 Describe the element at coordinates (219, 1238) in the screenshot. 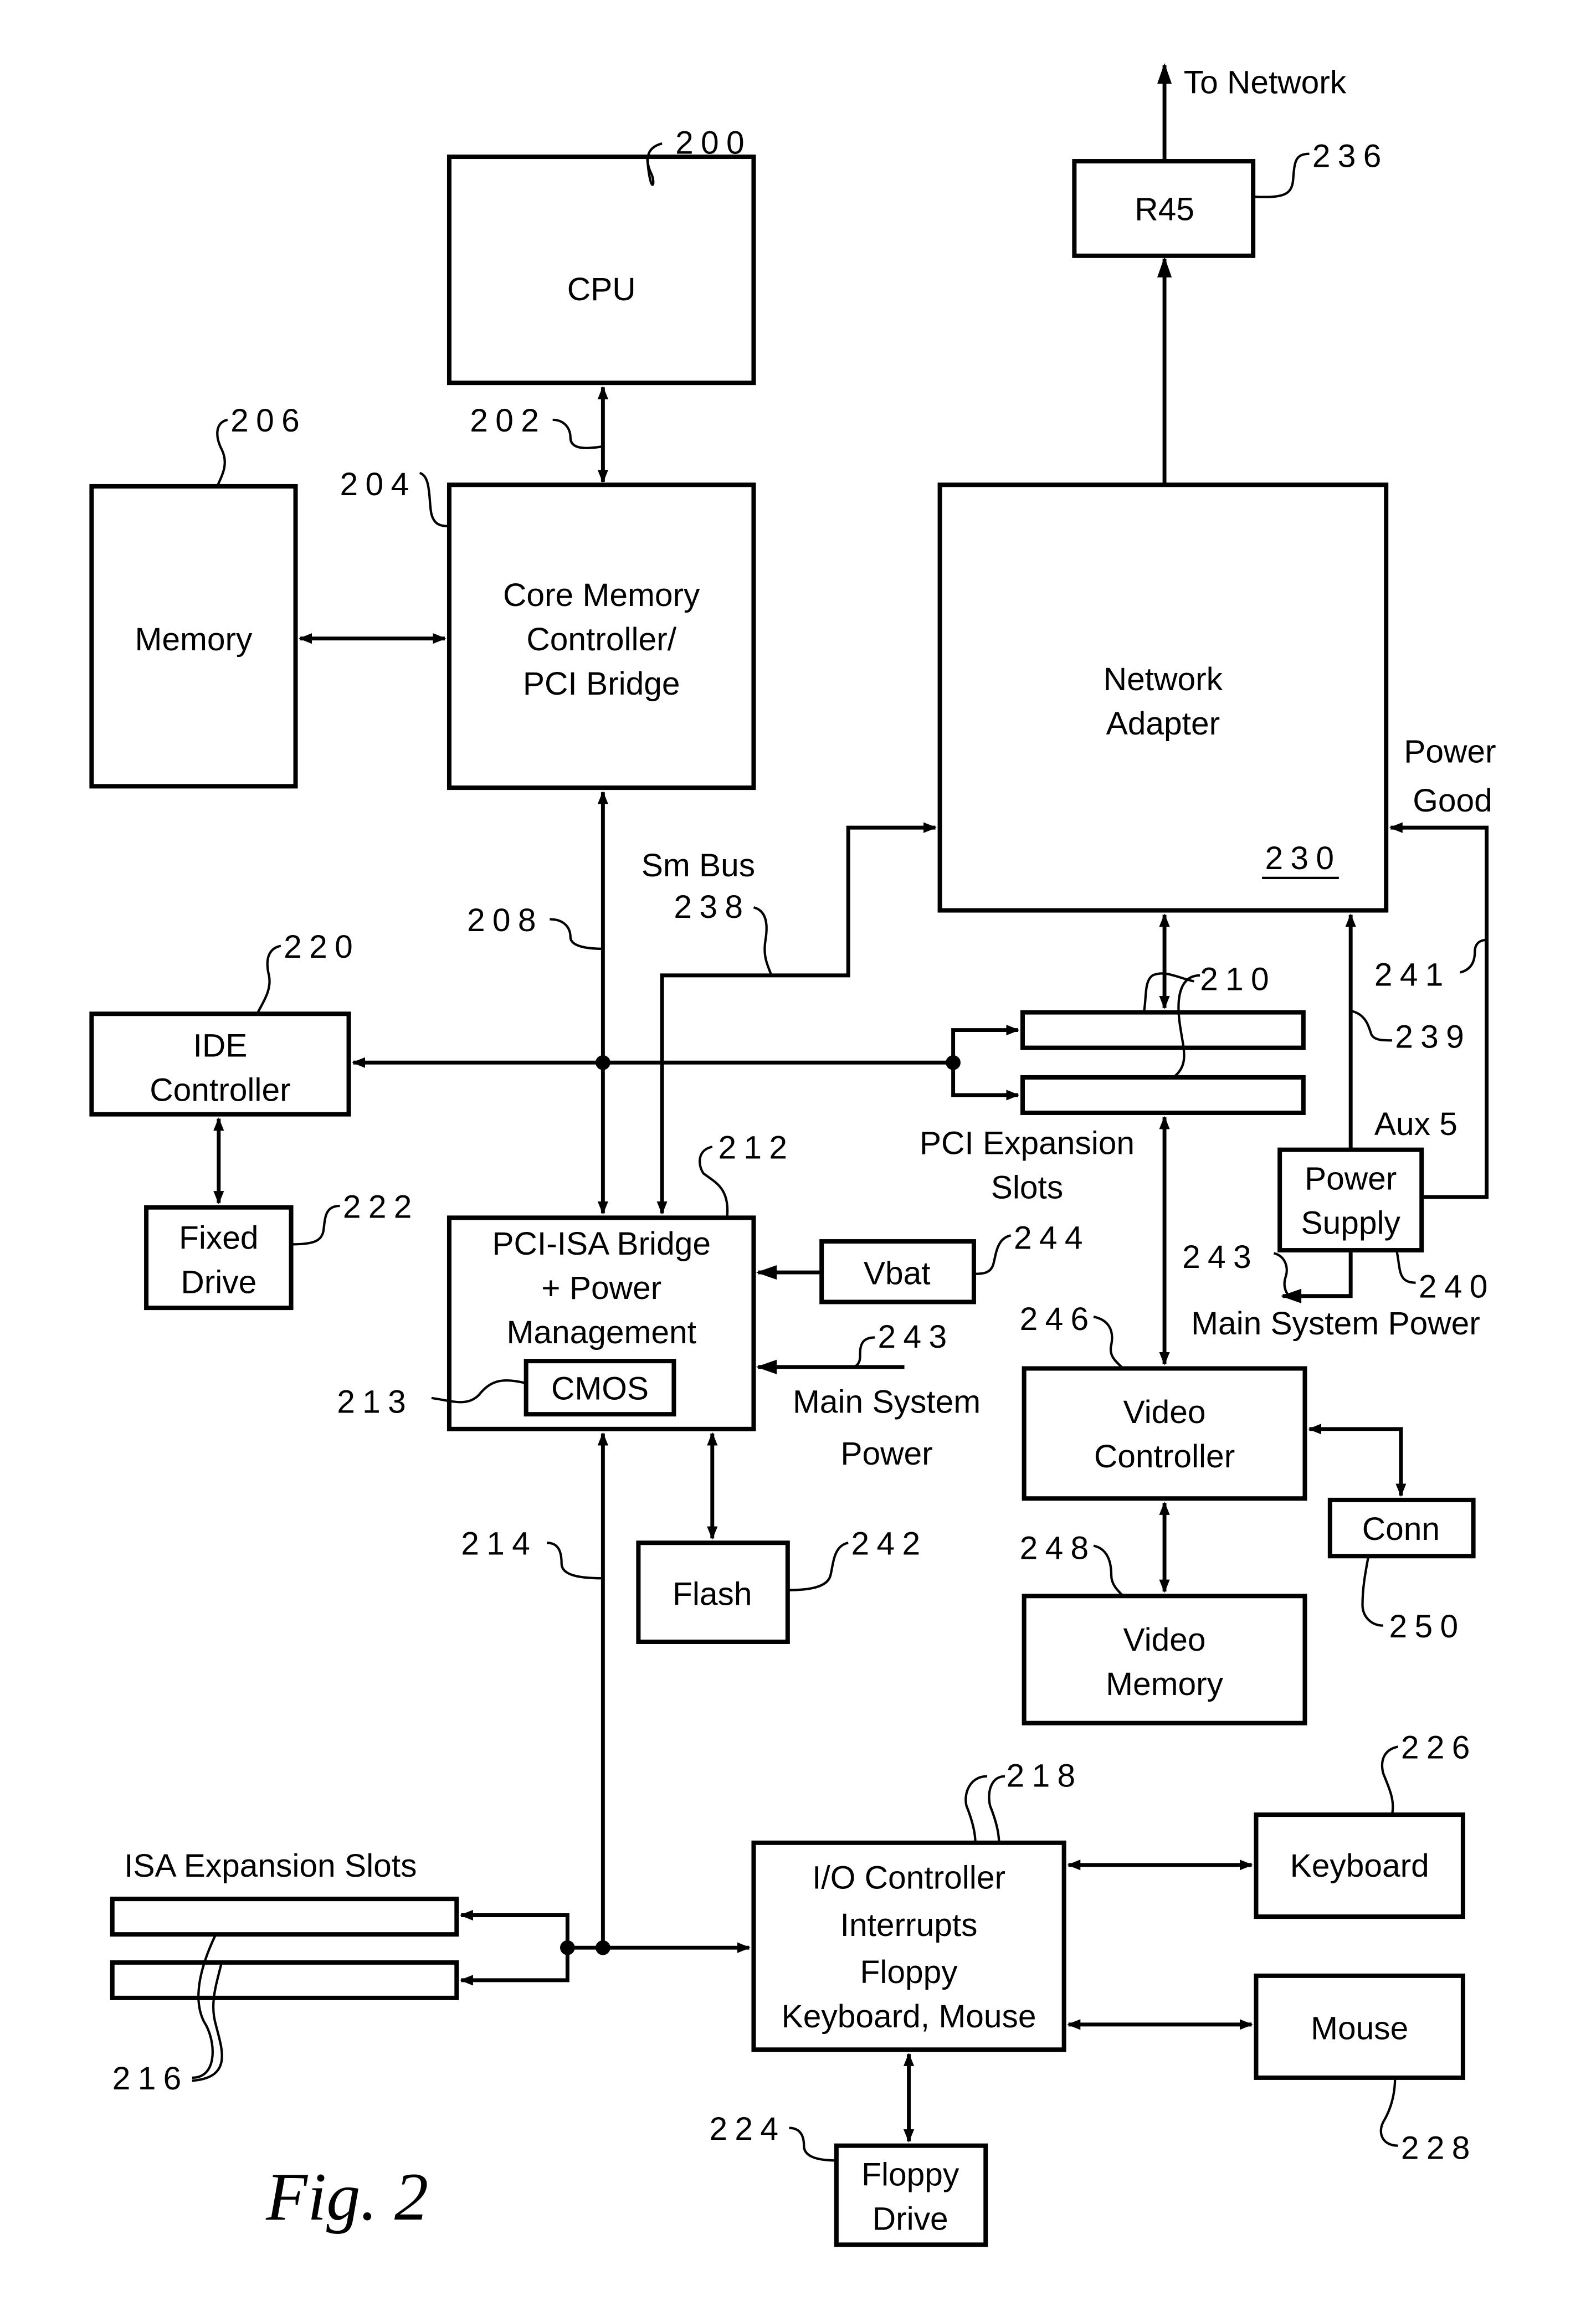

I see `fixed-drive-label-line1: Fixed` at that location.